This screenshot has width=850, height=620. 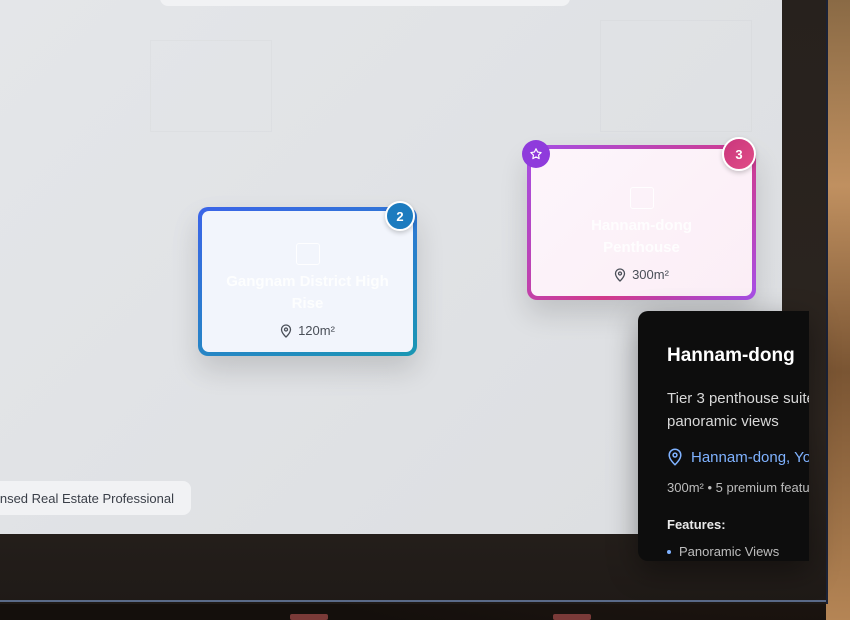 What do you see at coordinates (413, 601) in the screenshot?
I see `window-bottom-border` at bounding box center [413, 601].